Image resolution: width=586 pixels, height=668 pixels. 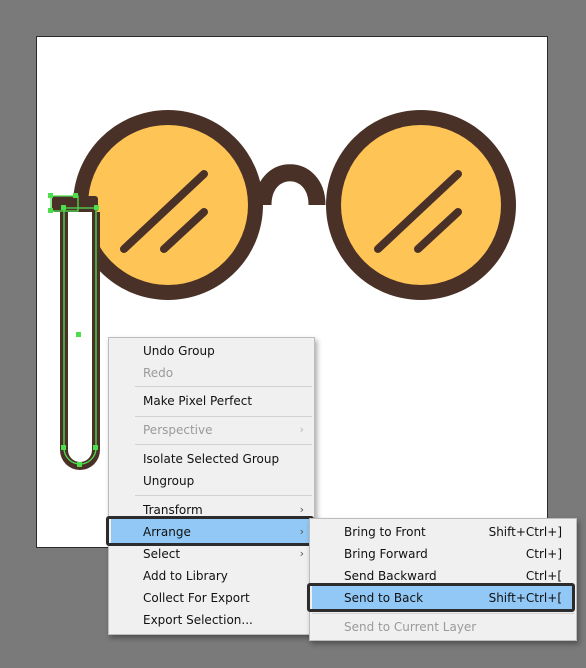 What do you see at coordinates (390, 576) in the screenshot?
I see `submenu-item-label: Send Backward` at bounding box center [390, 576].